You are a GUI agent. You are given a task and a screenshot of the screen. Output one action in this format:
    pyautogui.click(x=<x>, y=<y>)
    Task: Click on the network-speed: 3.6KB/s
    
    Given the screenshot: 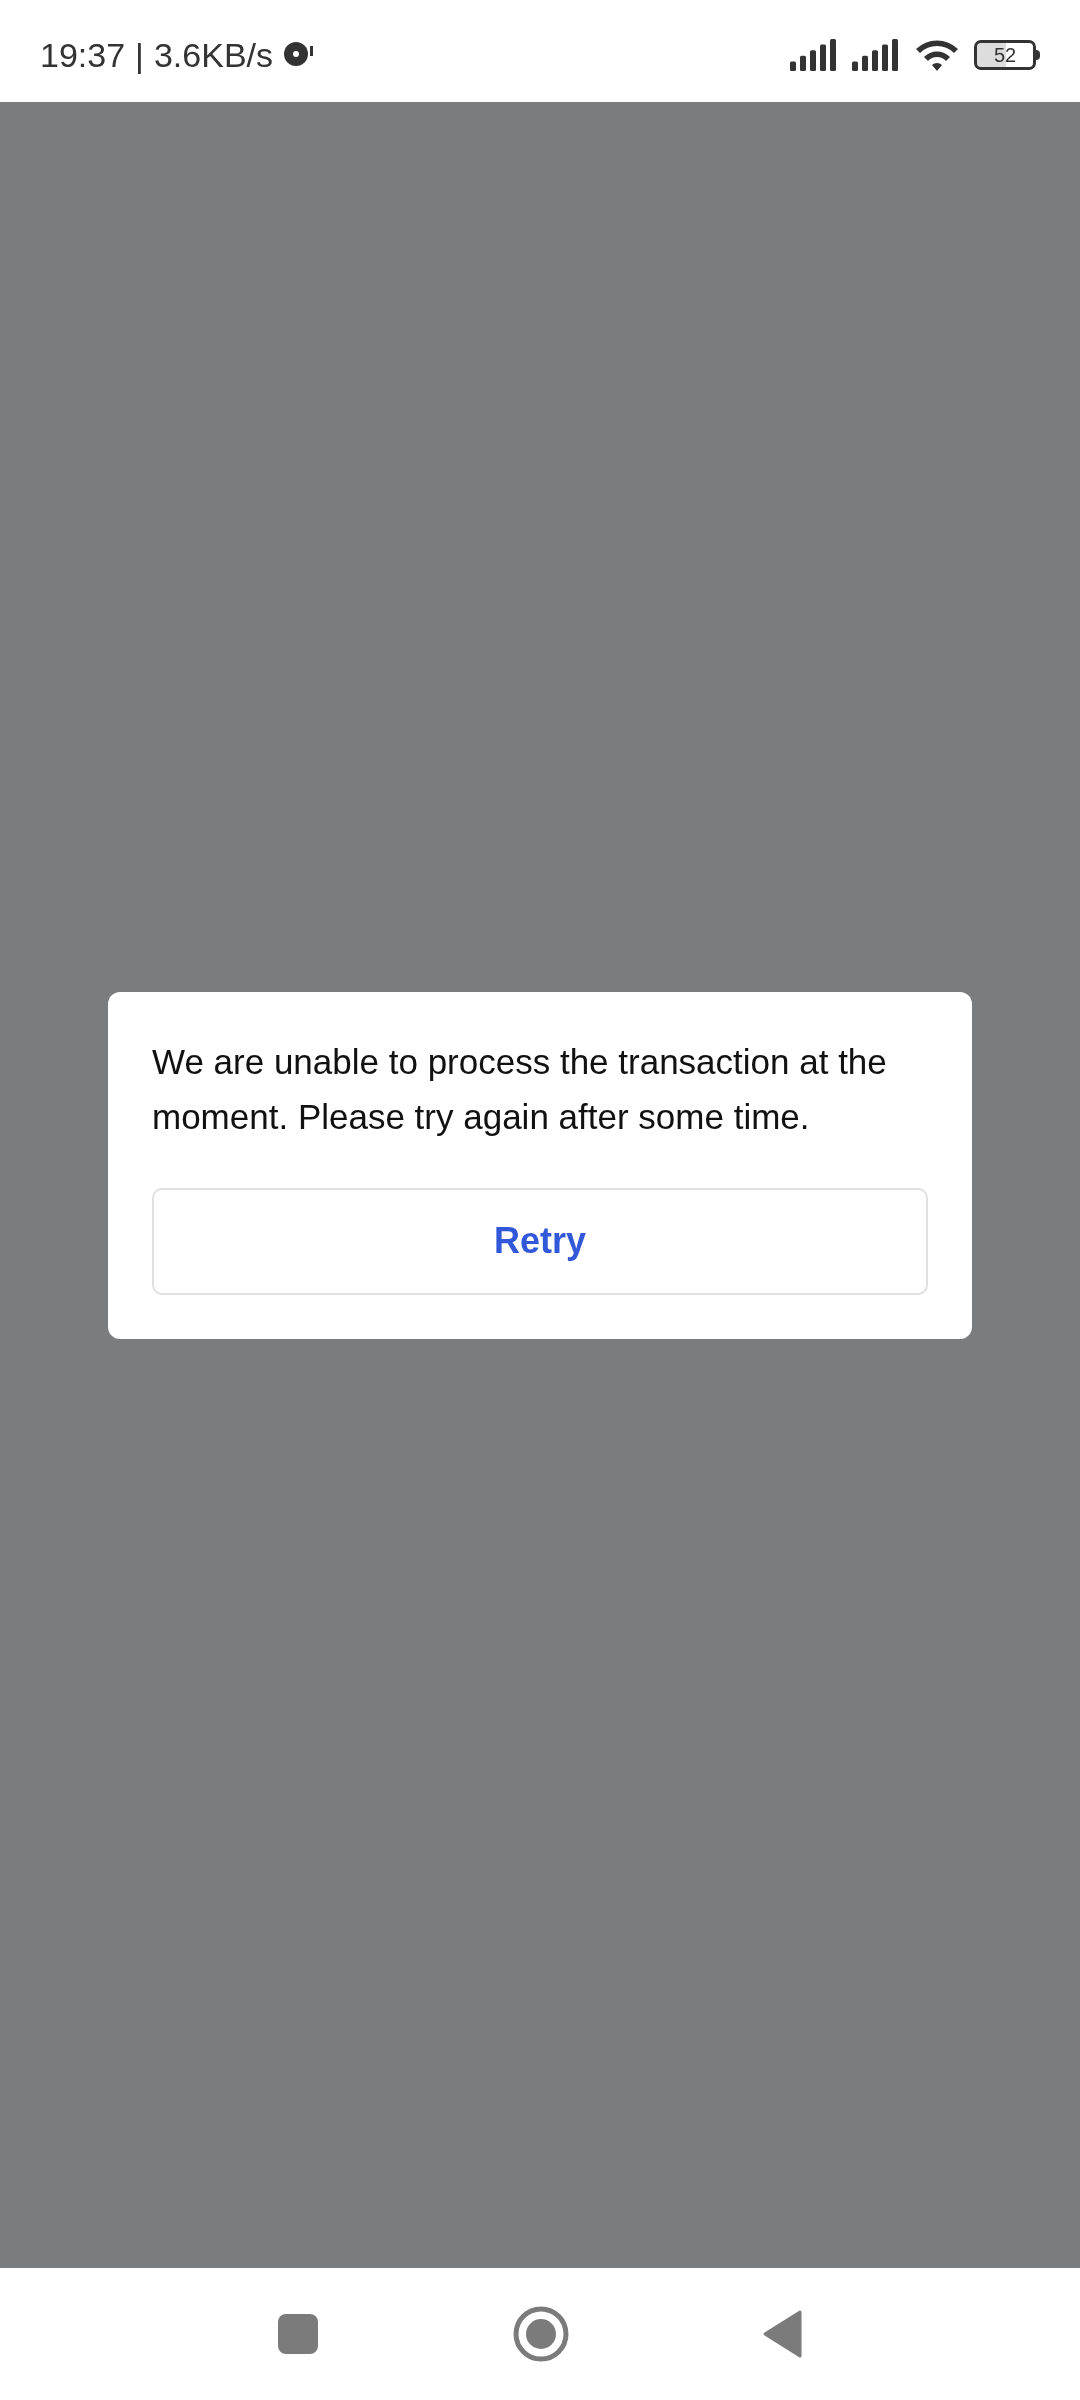 What is the action you would take?
    pyautogui.click(x=213, y=55)
    